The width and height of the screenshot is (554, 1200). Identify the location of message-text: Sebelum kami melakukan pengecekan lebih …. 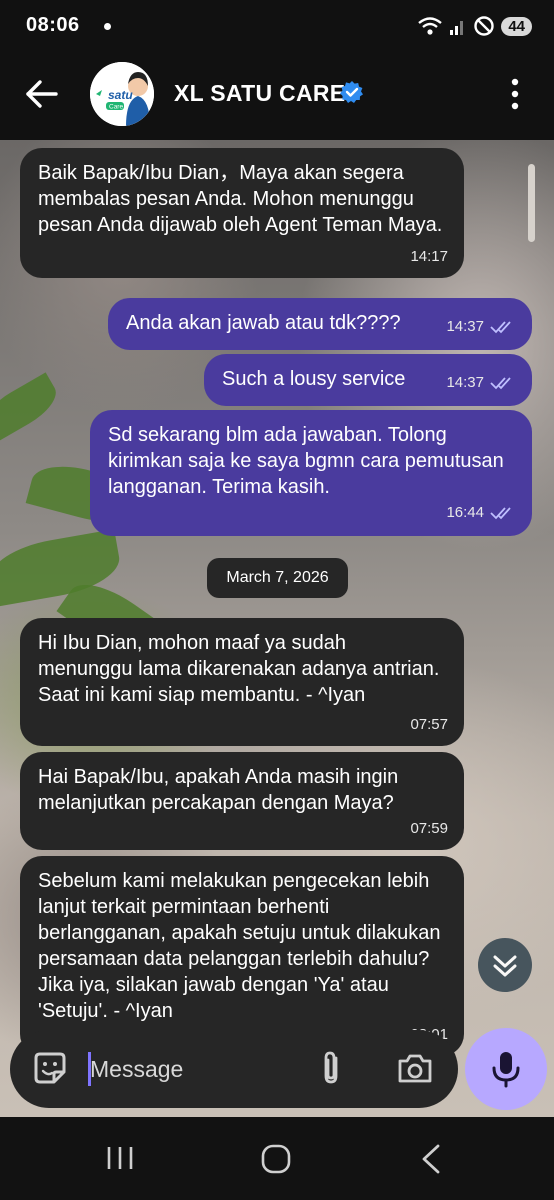
(239, 946).